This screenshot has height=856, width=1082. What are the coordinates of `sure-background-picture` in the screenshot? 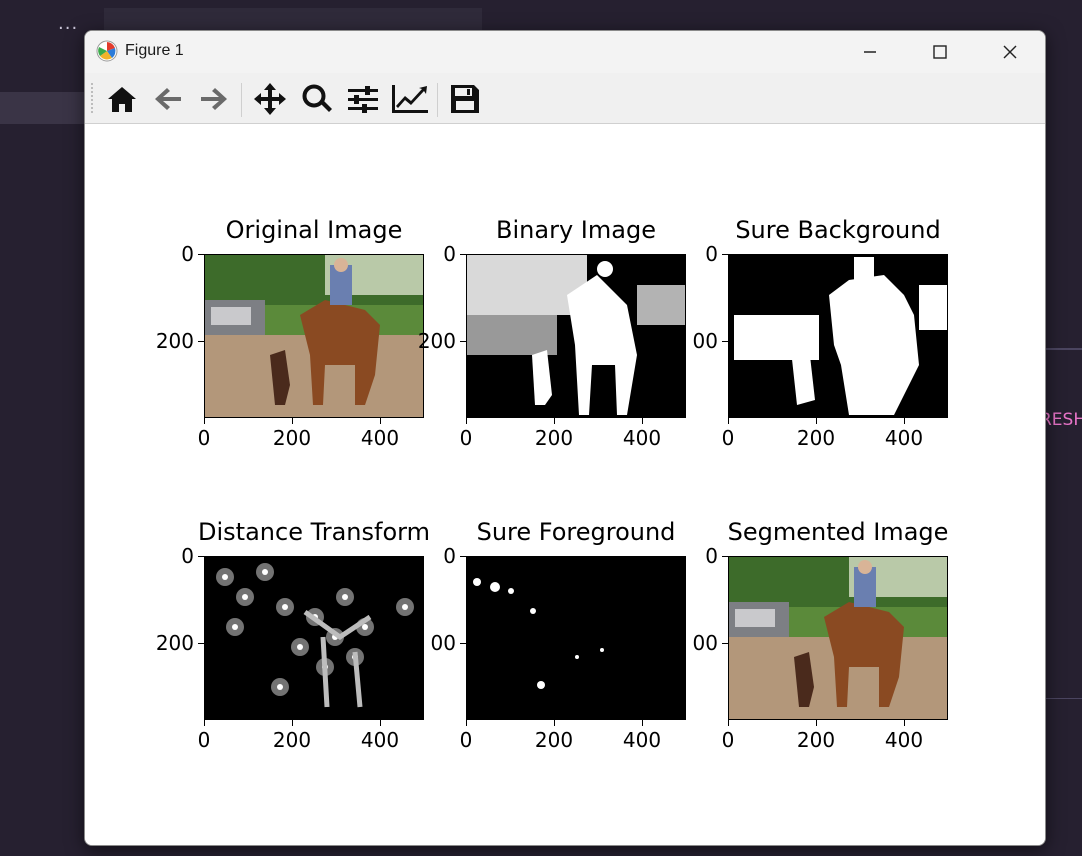 It's located at (838, 336).